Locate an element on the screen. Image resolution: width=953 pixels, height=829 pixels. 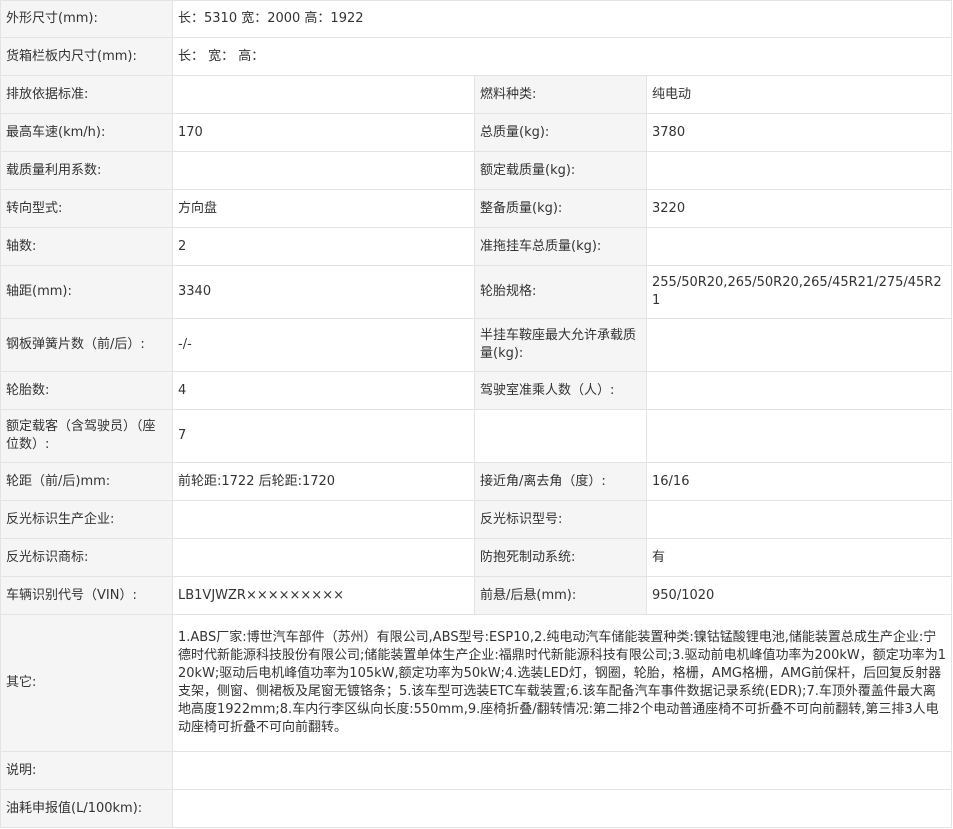
label-tire-count: 轮胎数: is located at coordinates (86, 390).